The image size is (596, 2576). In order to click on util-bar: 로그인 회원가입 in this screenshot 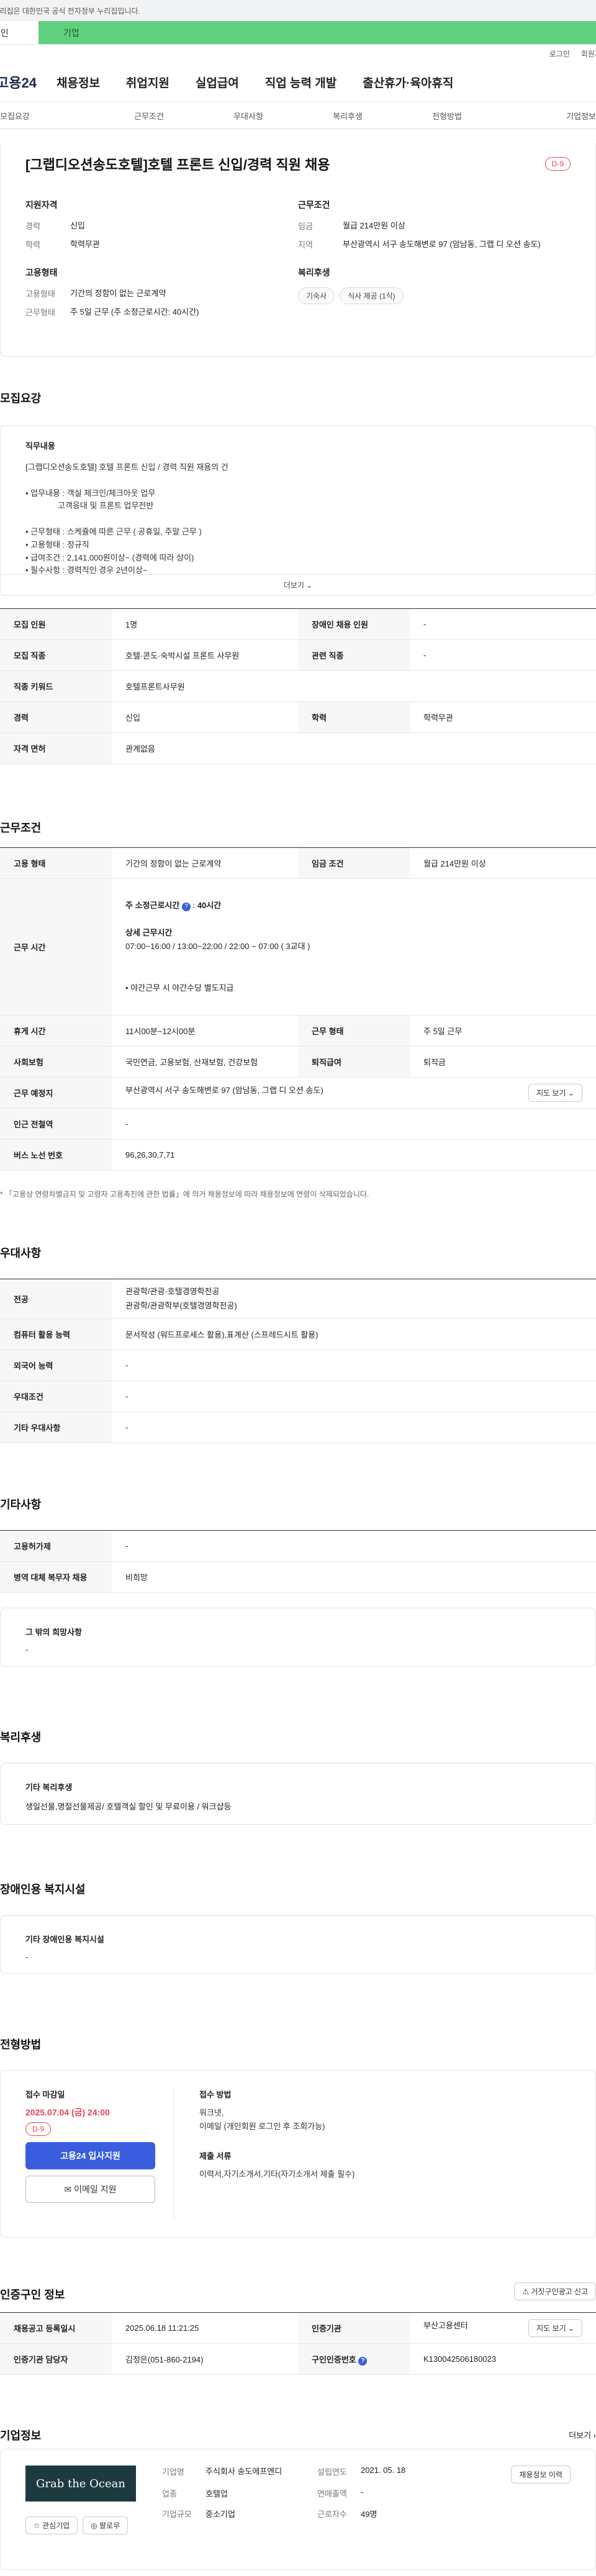, I will do `click(298, 53)`.